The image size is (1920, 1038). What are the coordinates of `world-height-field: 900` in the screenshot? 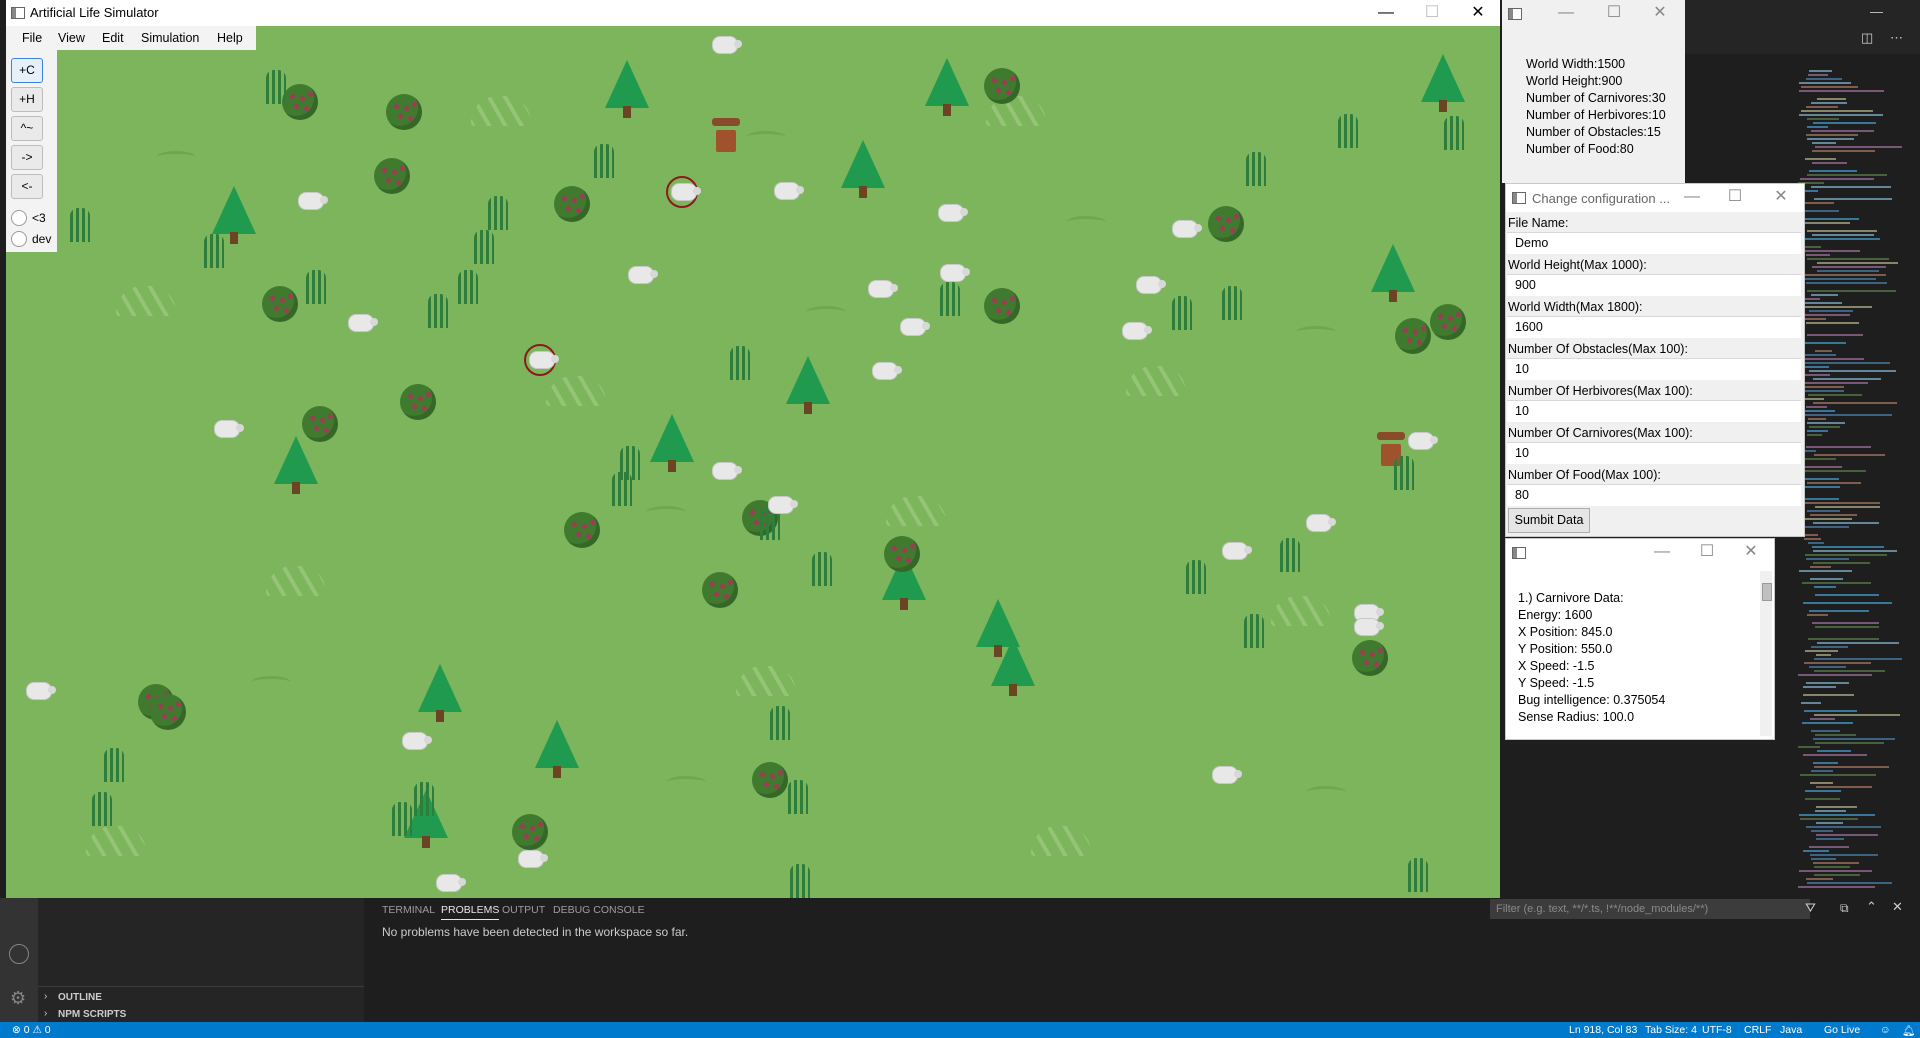 It's located at (1654, 285).